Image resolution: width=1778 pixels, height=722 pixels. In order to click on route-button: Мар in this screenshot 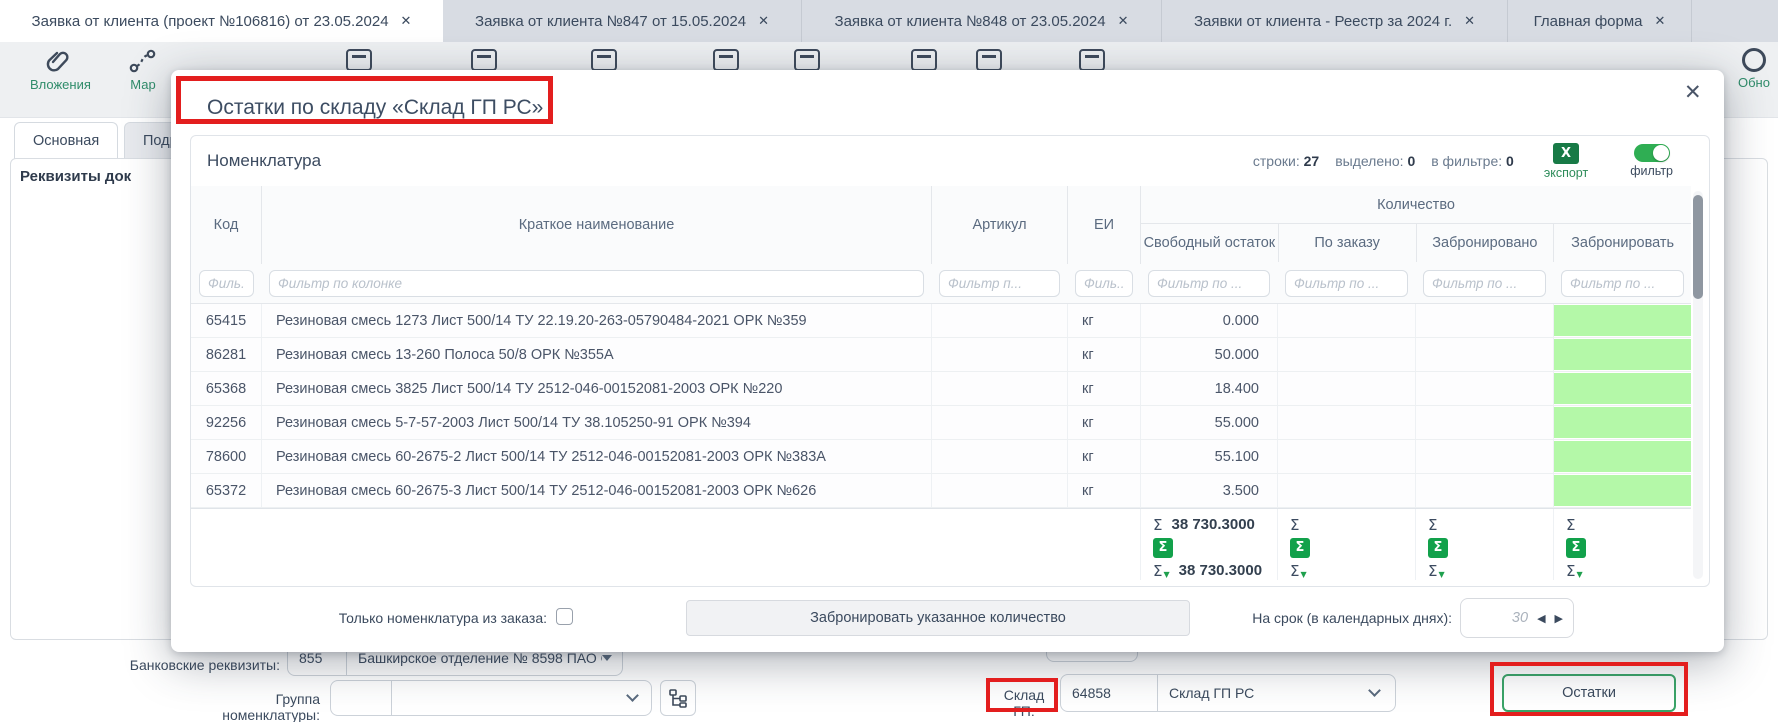, I will do `click(143, 70)`.